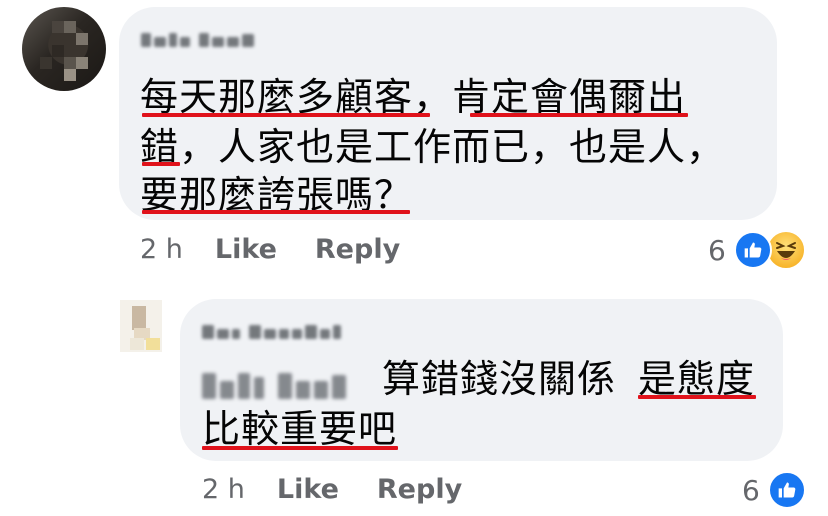 Image resolution: width=828 pixels, height=516 pixels. I want to click on comment-text-segment: 算錯錢沒關係, so click(499, 379).